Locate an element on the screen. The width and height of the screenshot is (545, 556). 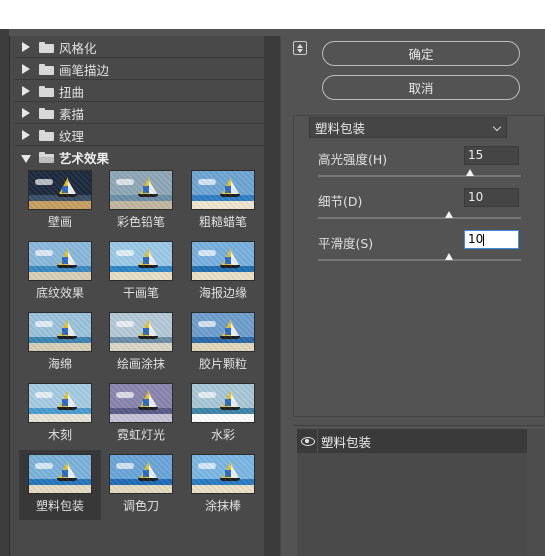
collapse-arrow-icon is located at coordinates (26, 158).